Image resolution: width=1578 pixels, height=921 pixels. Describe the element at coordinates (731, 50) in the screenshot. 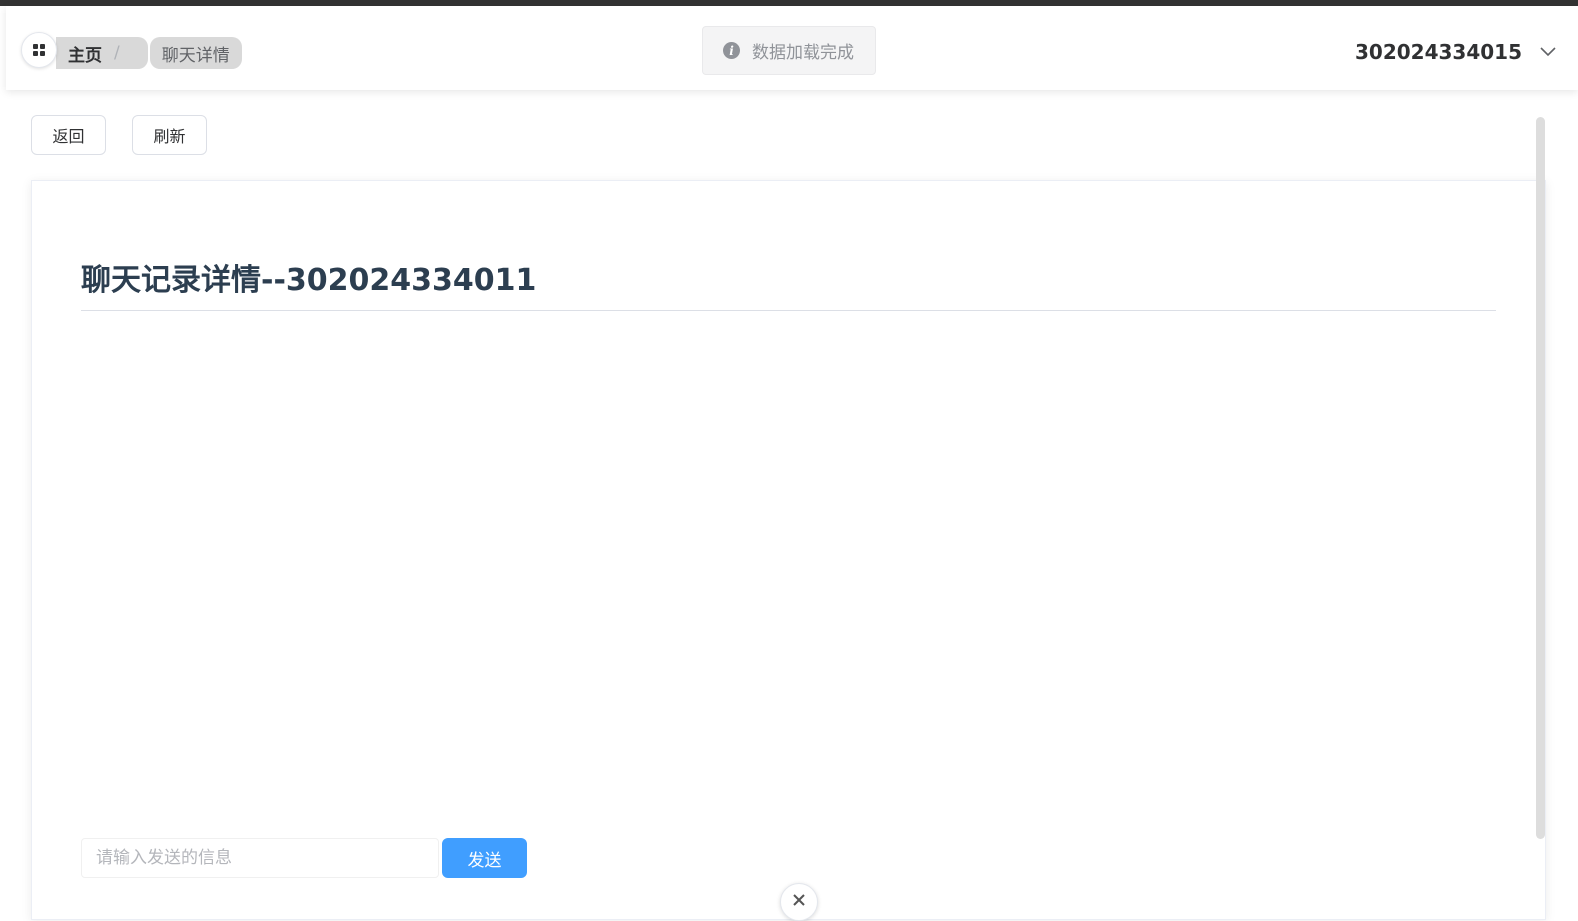

I see `info-icon: i` at that location.